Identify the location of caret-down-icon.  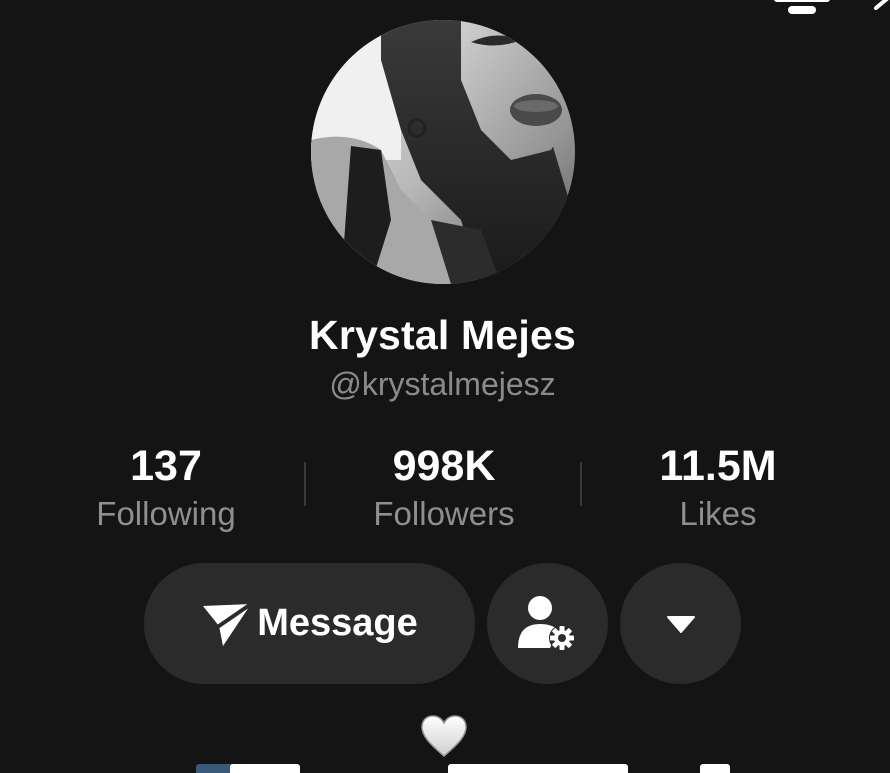
(680, 624).